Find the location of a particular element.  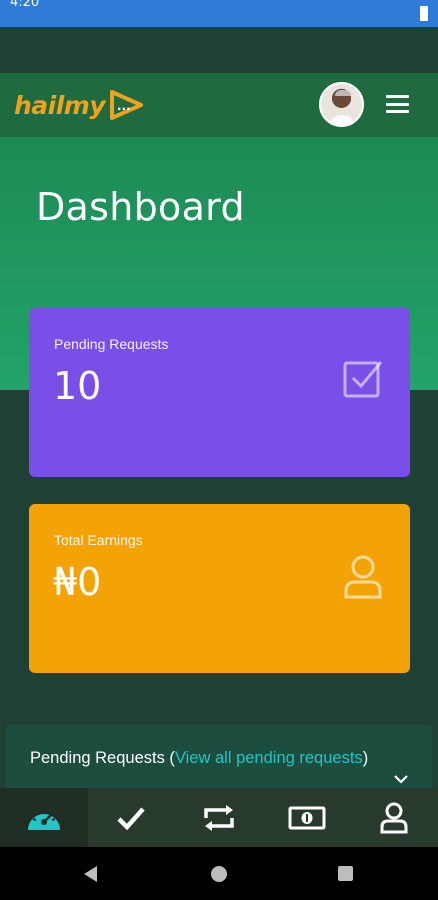

logo-text: hailmy is located at coordinates (60, 105).